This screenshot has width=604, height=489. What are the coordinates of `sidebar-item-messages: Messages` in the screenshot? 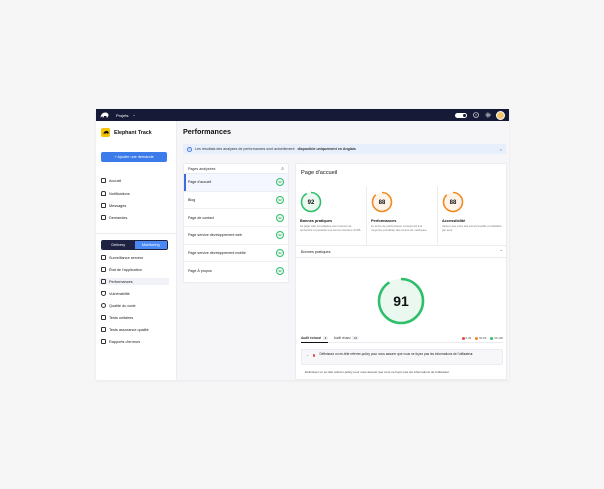 It's located at (113, 205).